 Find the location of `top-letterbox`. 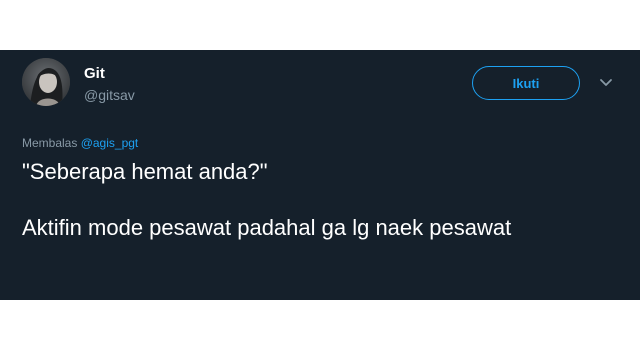

top-letterbox is located at coordinates (320, 25).